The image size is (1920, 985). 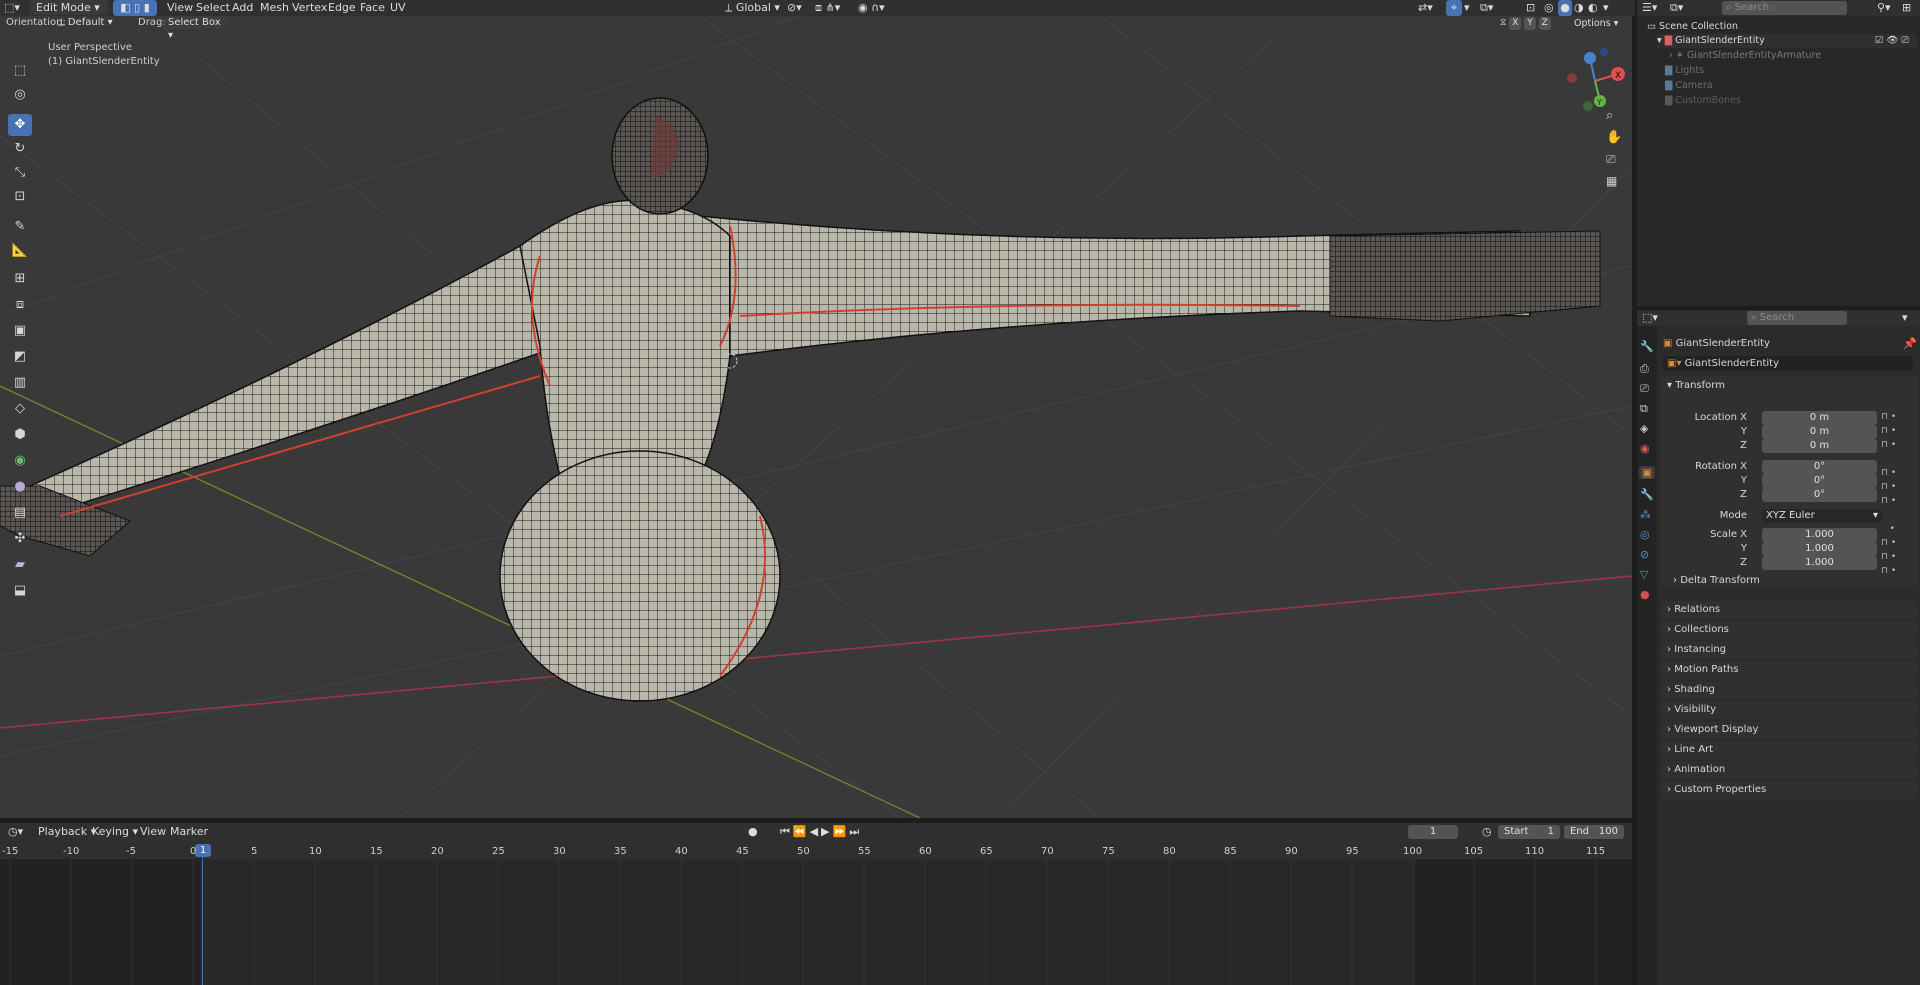 I want to click on location-y-field: 0 m, so click(x=1819, y=432).